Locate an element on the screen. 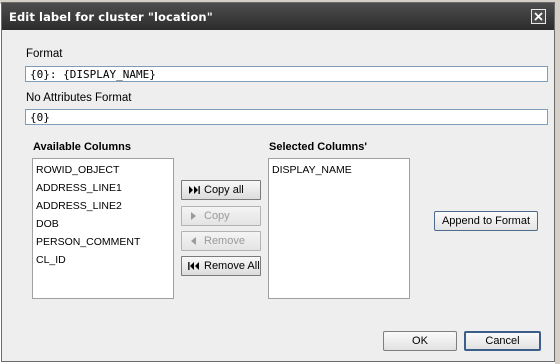 The image size is (560, 364). list-item: ADDRESS_LINE2 is located at coordinates (103, 207).